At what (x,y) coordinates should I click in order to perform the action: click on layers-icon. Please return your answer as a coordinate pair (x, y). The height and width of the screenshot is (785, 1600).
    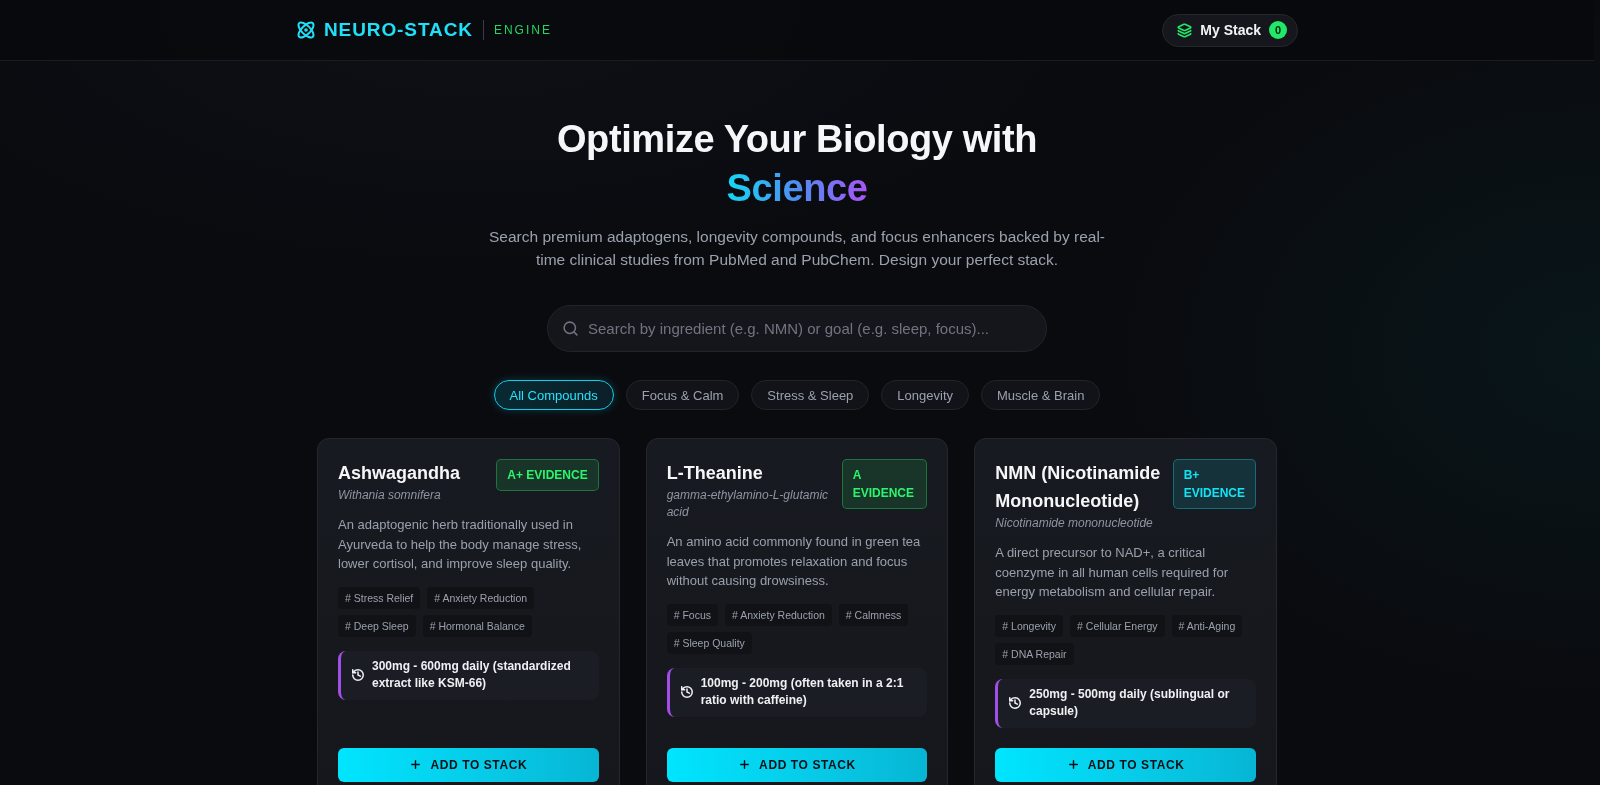
    Looking at the image, I should click on (1185, 30).